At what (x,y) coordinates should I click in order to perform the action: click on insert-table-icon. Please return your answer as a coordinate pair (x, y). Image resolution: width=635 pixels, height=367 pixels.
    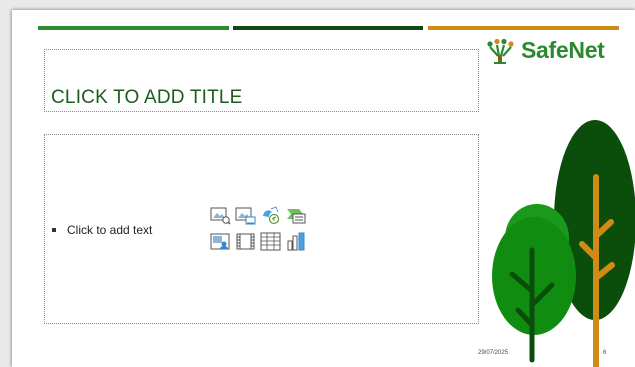
    Looking at the image, I should click on (270, 241).